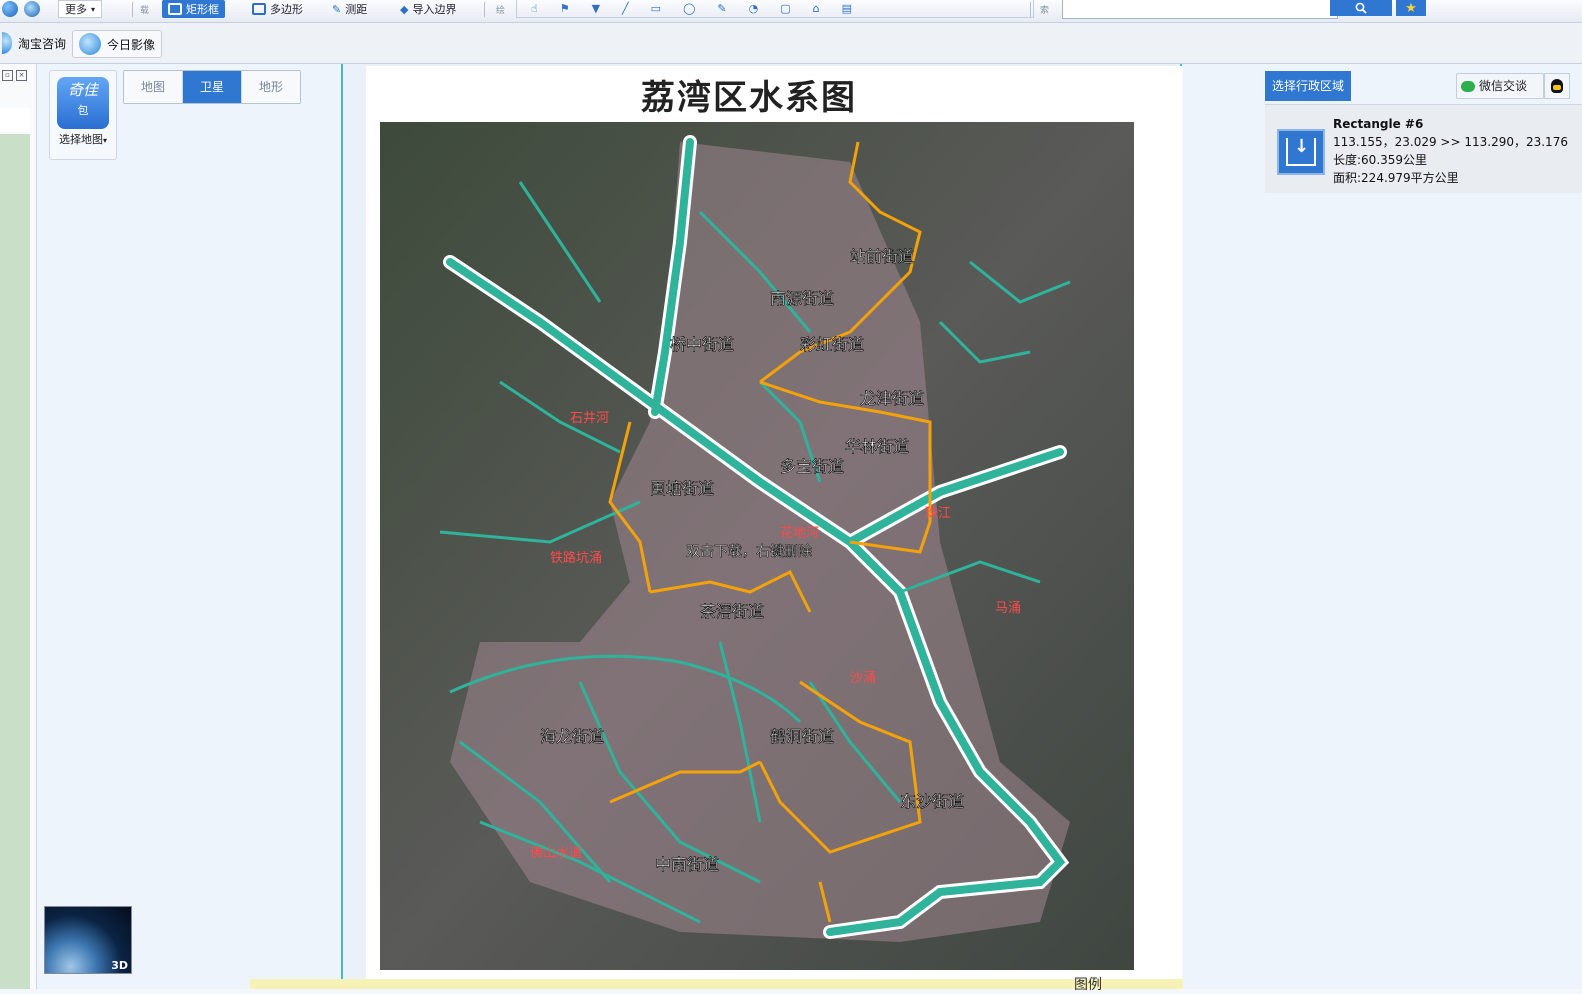 This screenshot has height=994, width=1582. I want to click on restore-icon: ▫, so click(7, 75).